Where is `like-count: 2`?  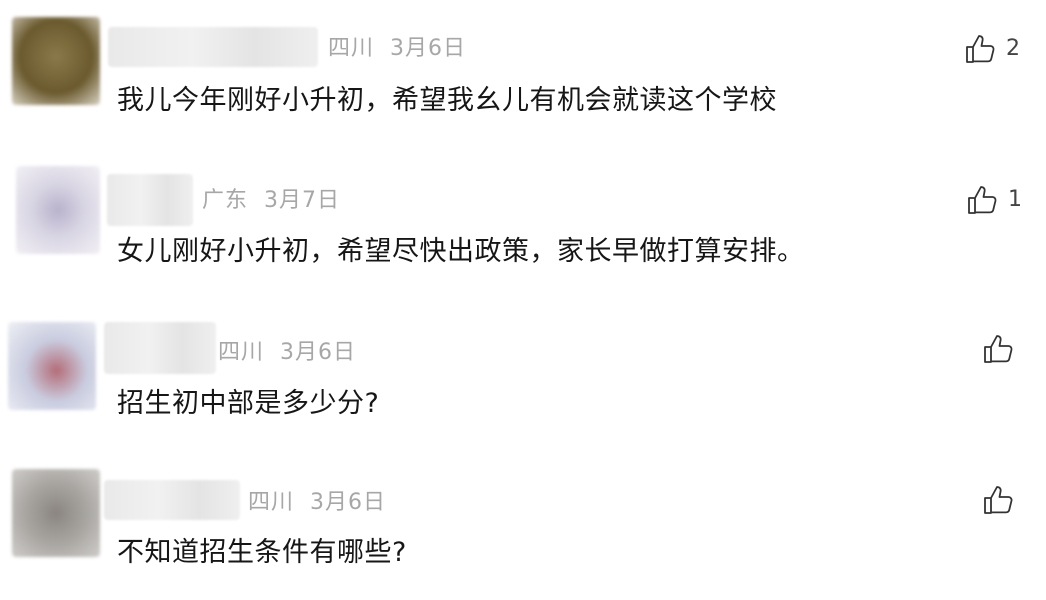 like-count: 2 is located at coordinates (1013, 48).